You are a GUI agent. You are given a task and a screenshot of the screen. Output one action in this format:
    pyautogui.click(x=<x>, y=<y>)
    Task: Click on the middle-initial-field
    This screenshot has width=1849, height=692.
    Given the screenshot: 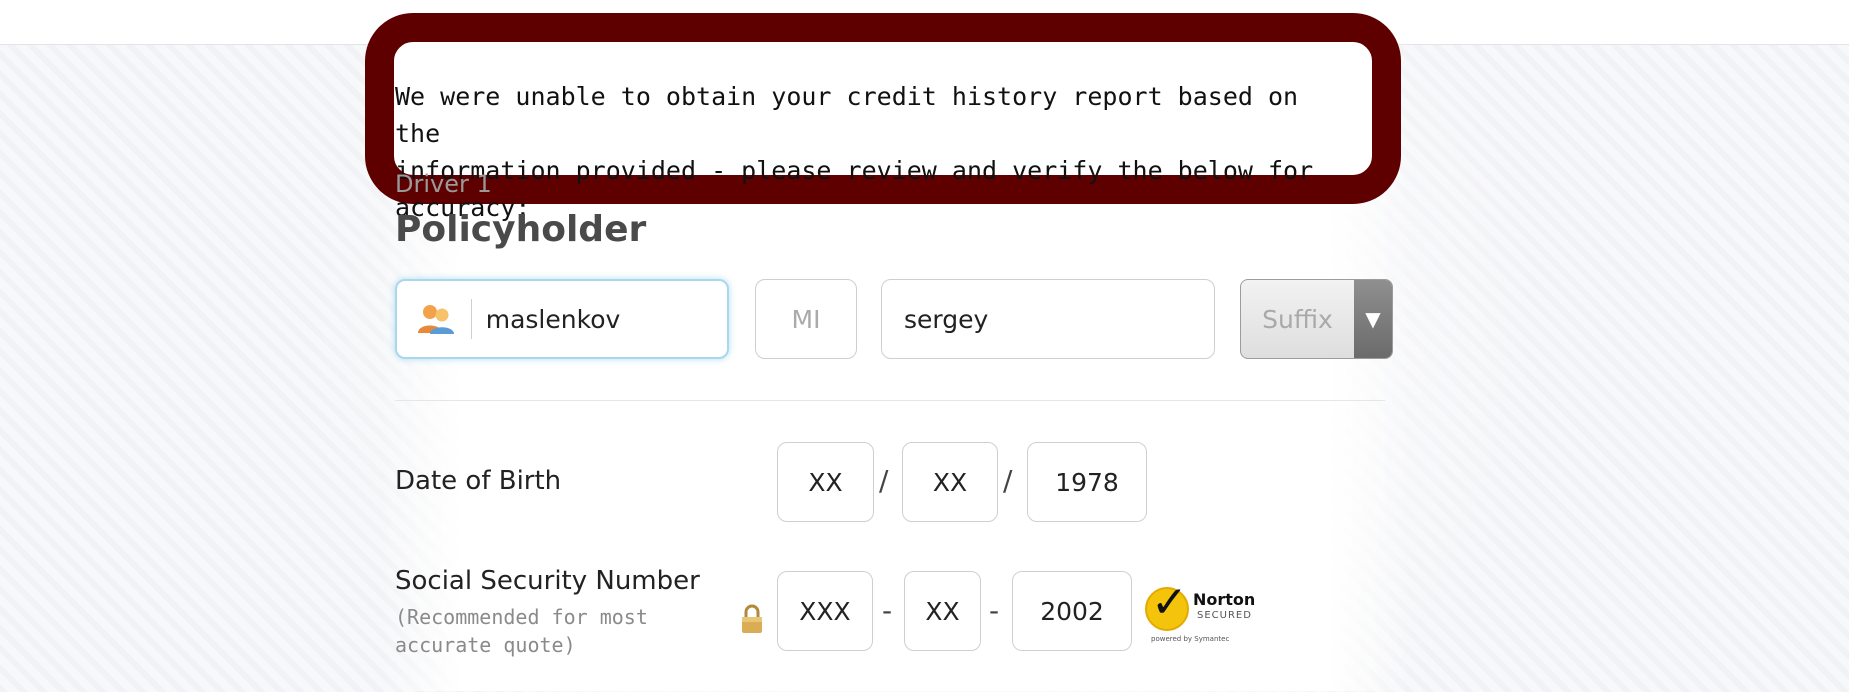 What is the action you would take?
    pyautogui.click(x=806, y=319)
    